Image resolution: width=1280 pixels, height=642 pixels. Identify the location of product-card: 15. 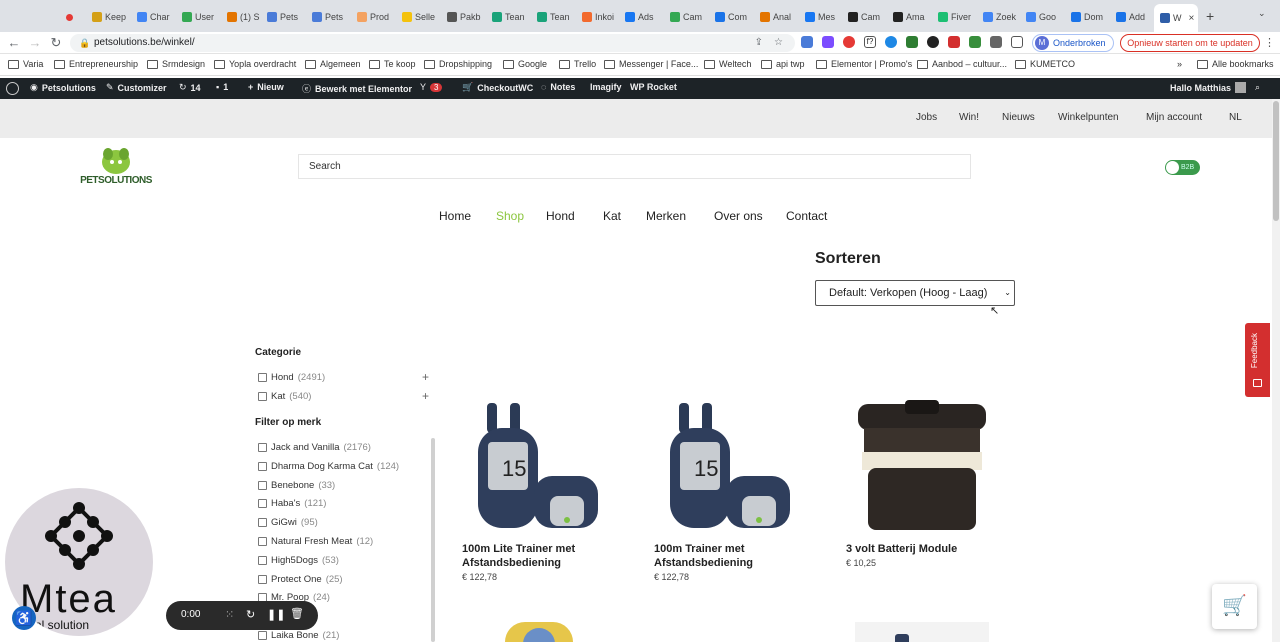
(734, 468).